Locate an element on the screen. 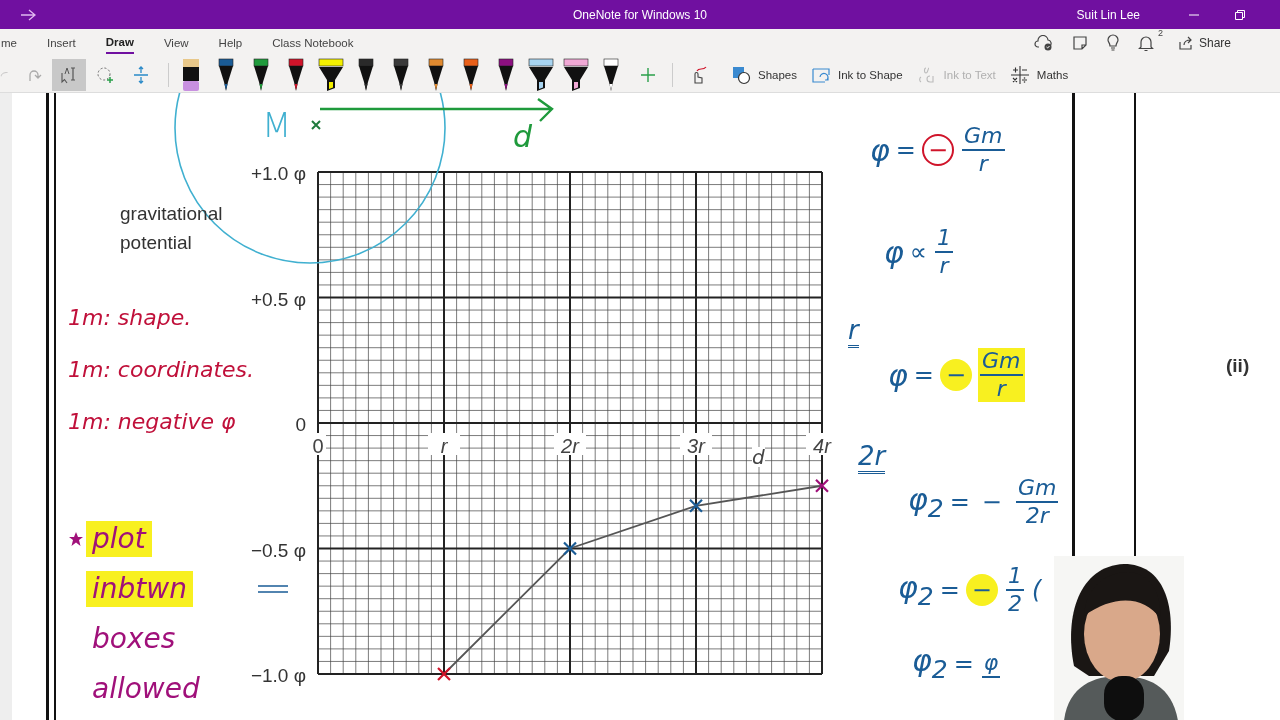 This screenshot has width=1280, height=720. mark-note: 1m: shape. is located at coordinates (130, 318).